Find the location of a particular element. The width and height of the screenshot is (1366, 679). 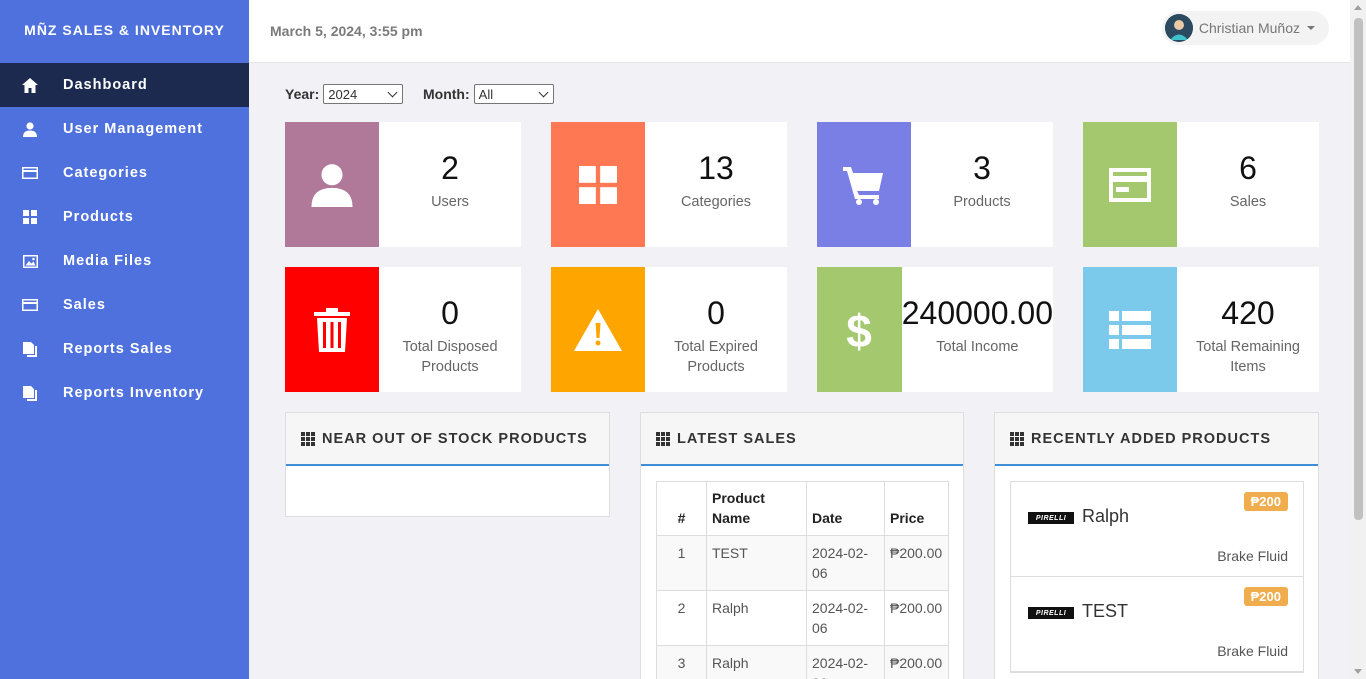

sidebar-item-sales: Sales is located at coordinates (124, 305).